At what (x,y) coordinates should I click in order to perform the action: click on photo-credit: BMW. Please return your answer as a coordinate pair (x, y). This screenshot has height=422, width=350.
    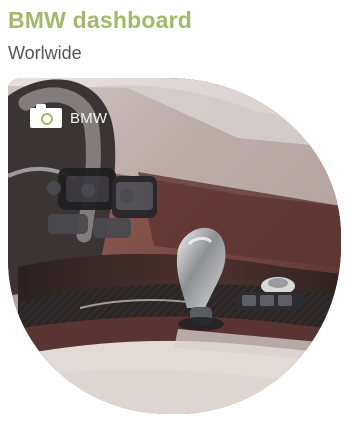
    Looking at the image, I should click on (69, 116).